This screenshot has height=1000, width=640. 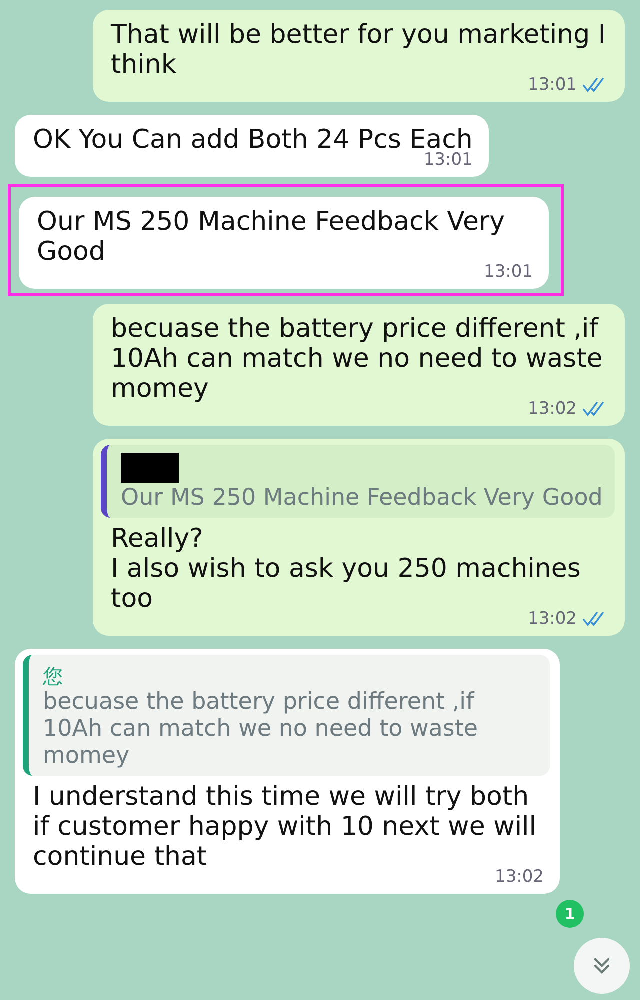 I want to click on message-bubble: That will be better for you marketing I think 13:01, so click(x=359, y=56).